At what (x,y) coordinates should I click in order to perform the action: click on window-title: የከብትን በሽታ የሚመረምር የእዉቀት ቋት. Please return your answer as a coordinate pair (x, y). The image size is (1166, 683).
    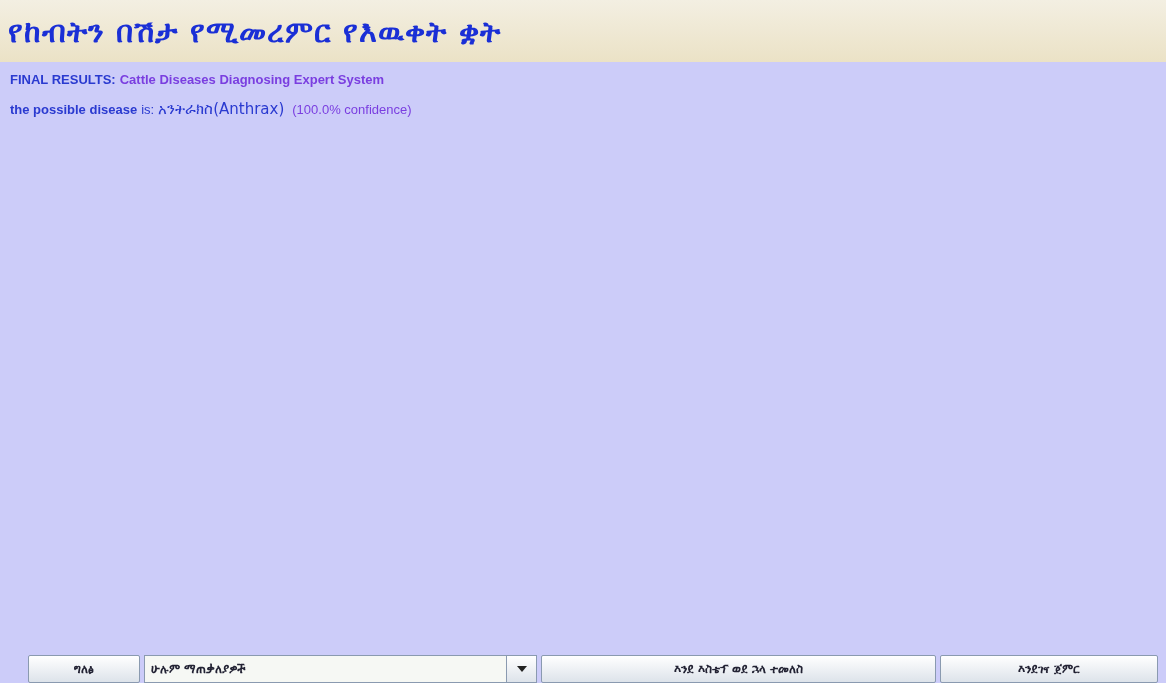
    Looking at the image, I should click on (254, 31).